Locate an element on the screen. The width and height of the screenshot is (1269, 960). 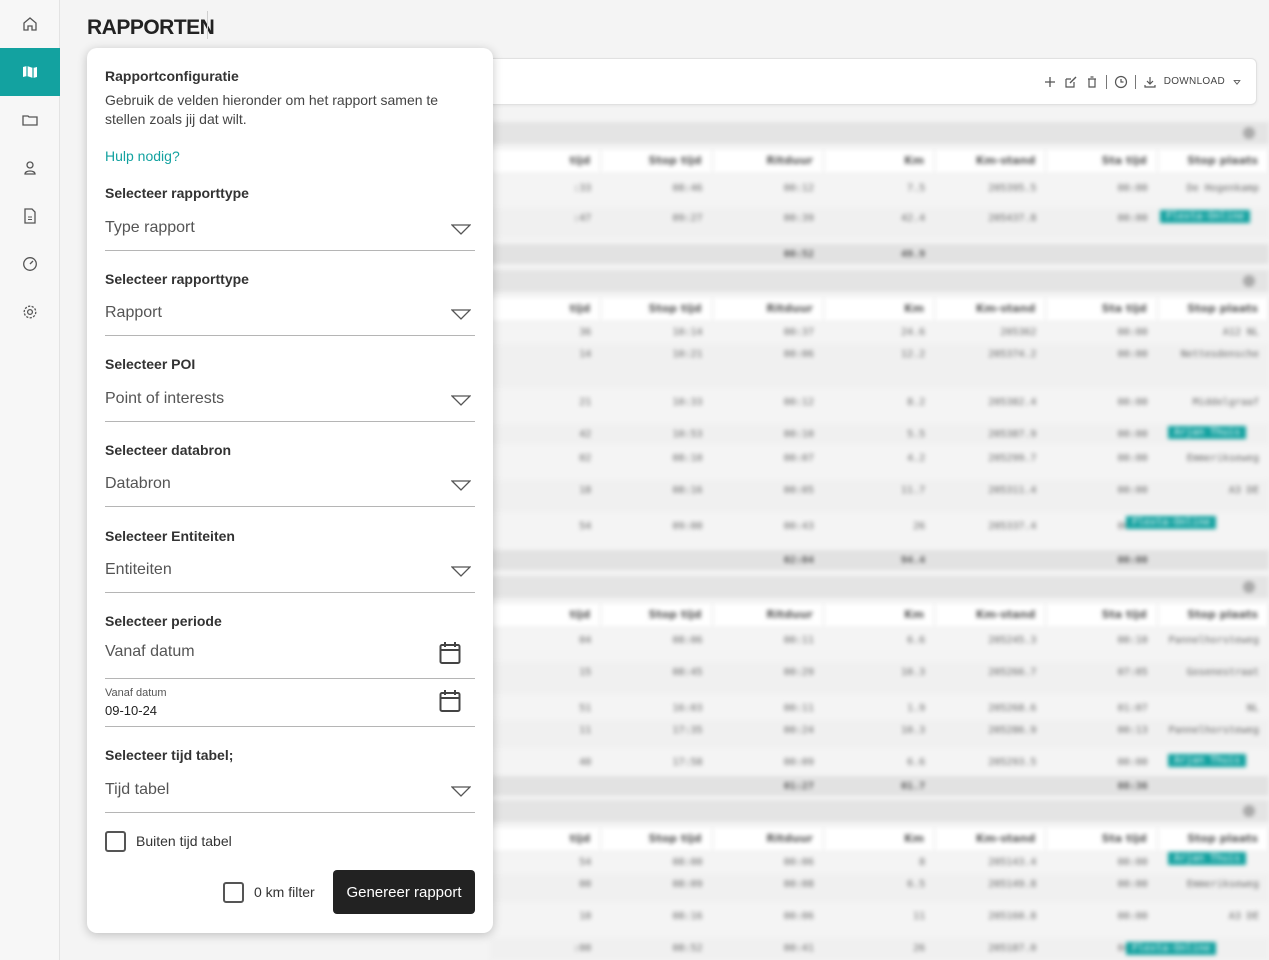
download-icon is located at coordinates (1150, 82).